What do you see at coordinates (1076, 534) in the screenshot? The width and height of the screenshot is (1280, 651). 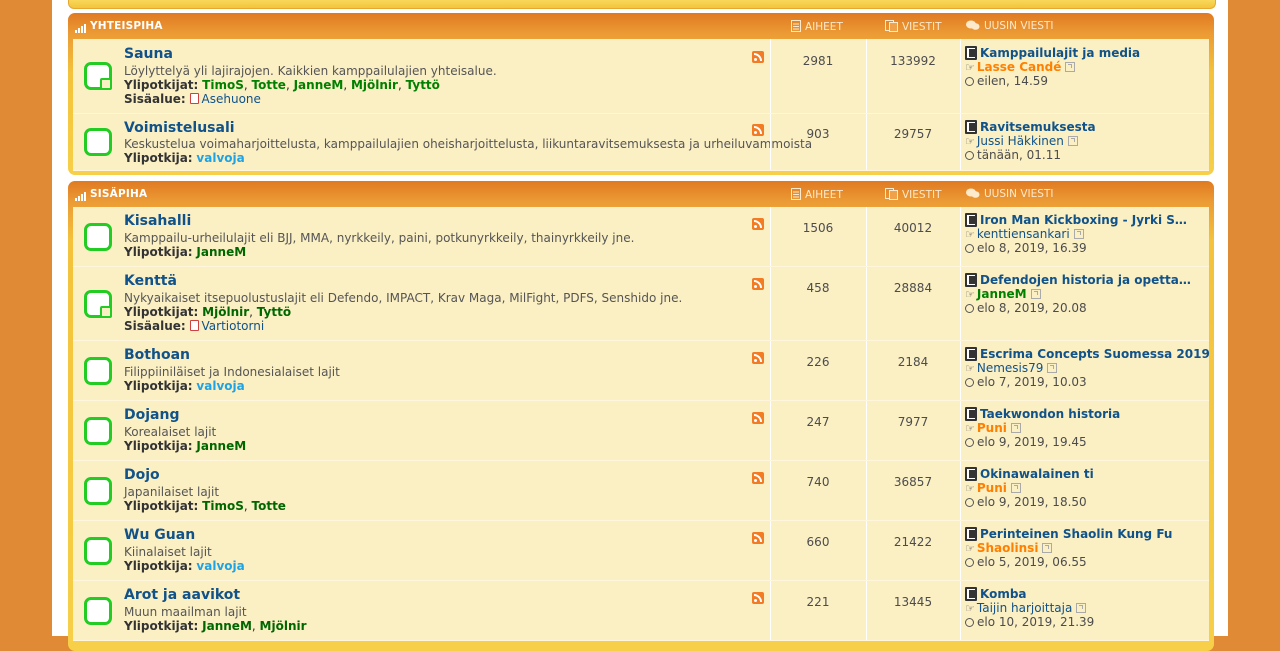 I see `last-post-title-link: Perinteinen Shaolin Kung Fu` at bounding box center [1076, 534].